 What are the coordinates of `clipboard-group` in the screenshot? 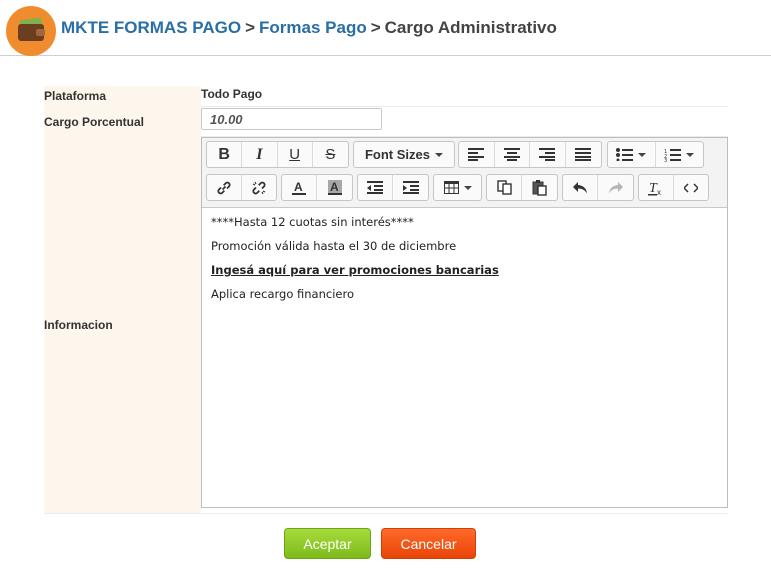 It's located at (522, 187).